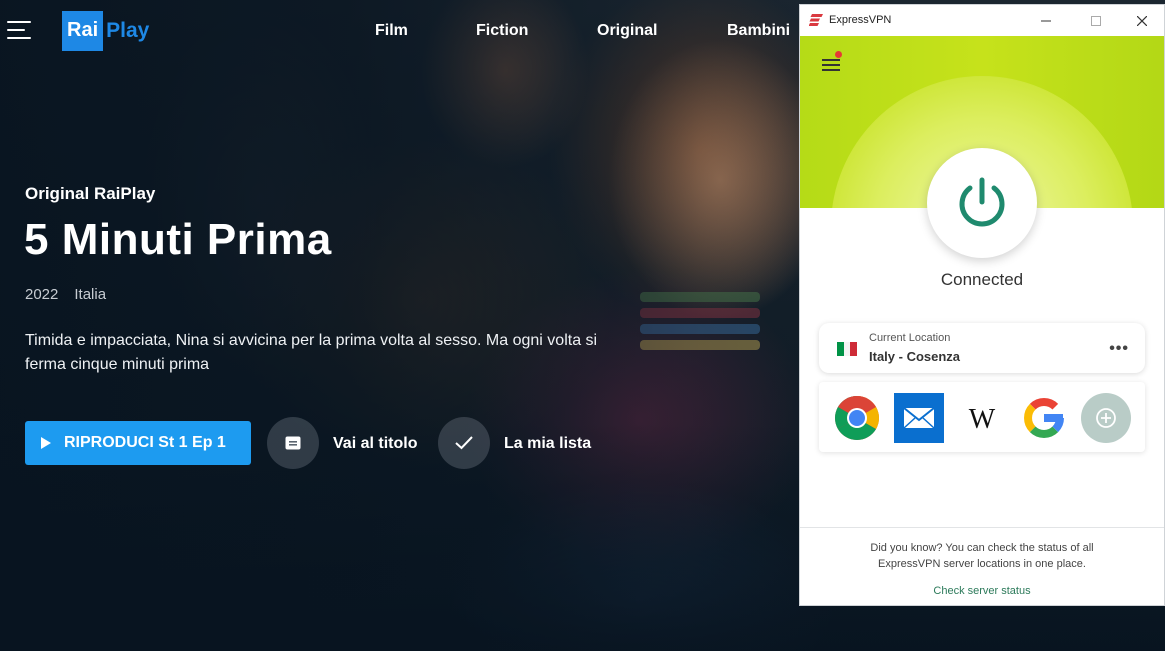 This screenshot has height=651, width=1165. I want to click on play-icon, so click(46, 443).